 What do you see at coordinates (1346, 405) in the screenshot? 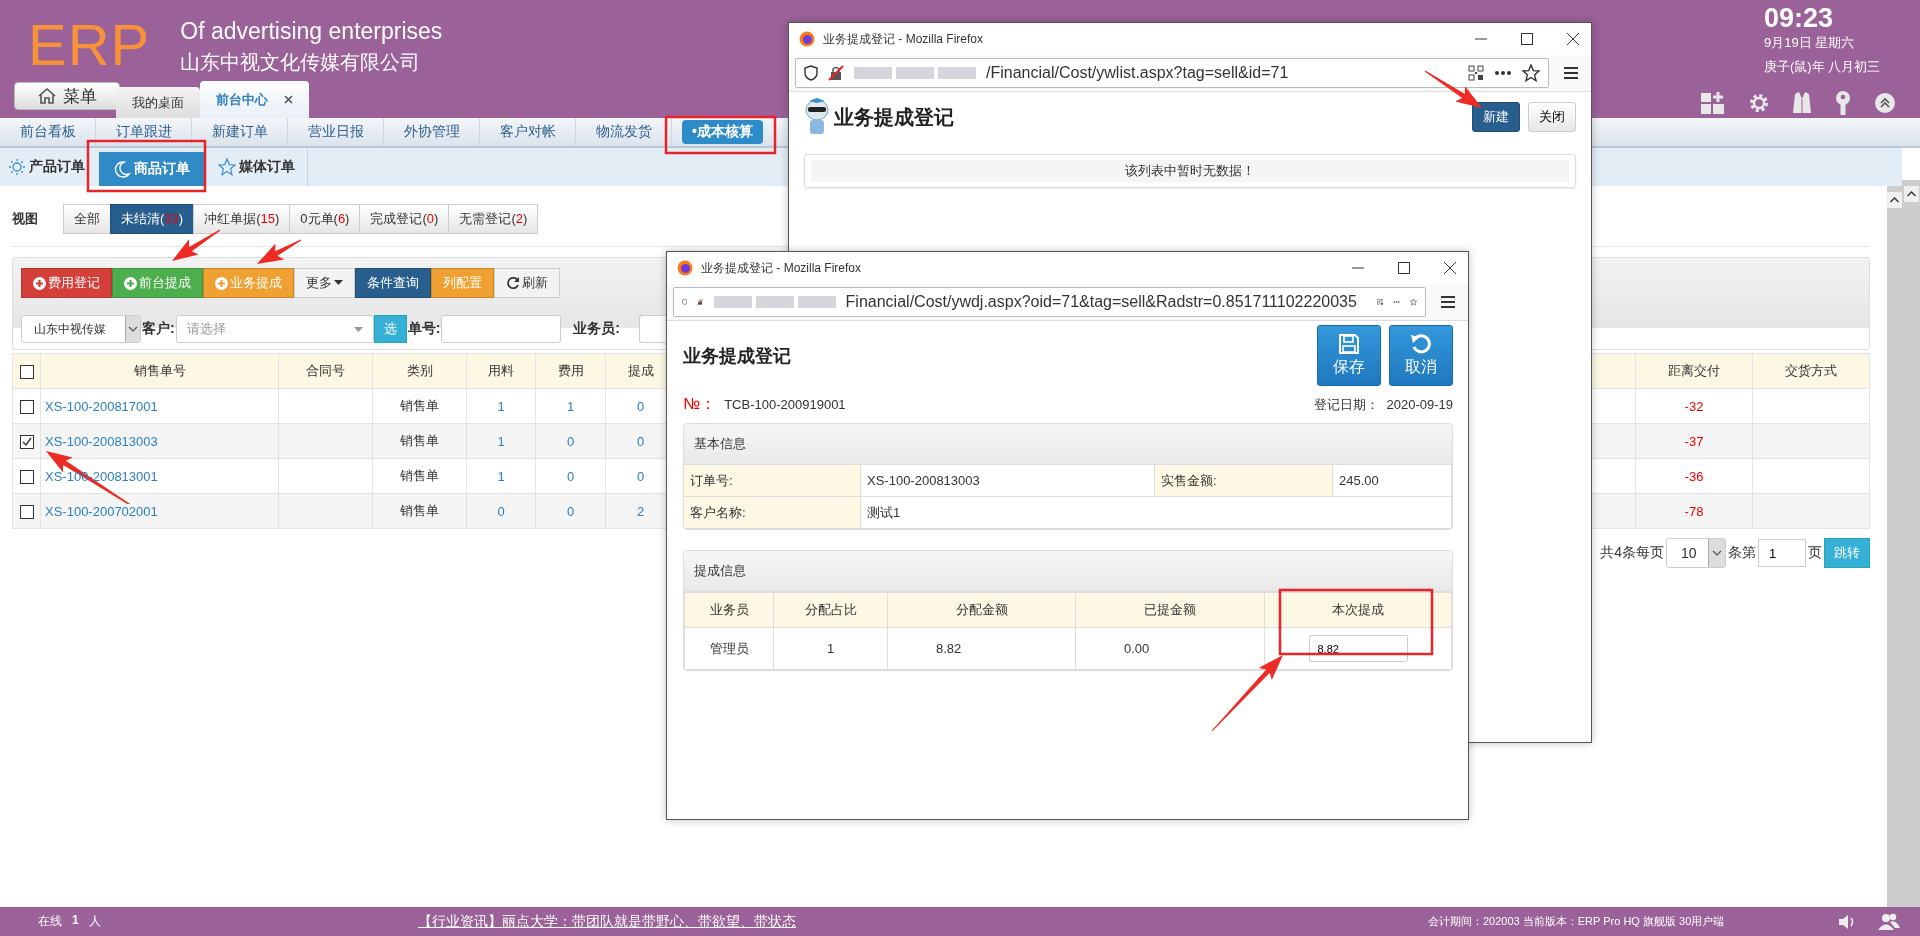
I see `date-label: 登记日期：` at bounding box center [1346, 405].